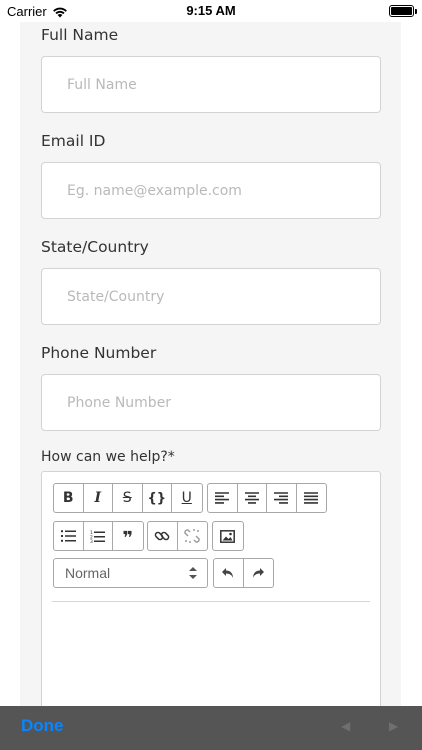  I want to click on code-button: {}, so click(157, 498).